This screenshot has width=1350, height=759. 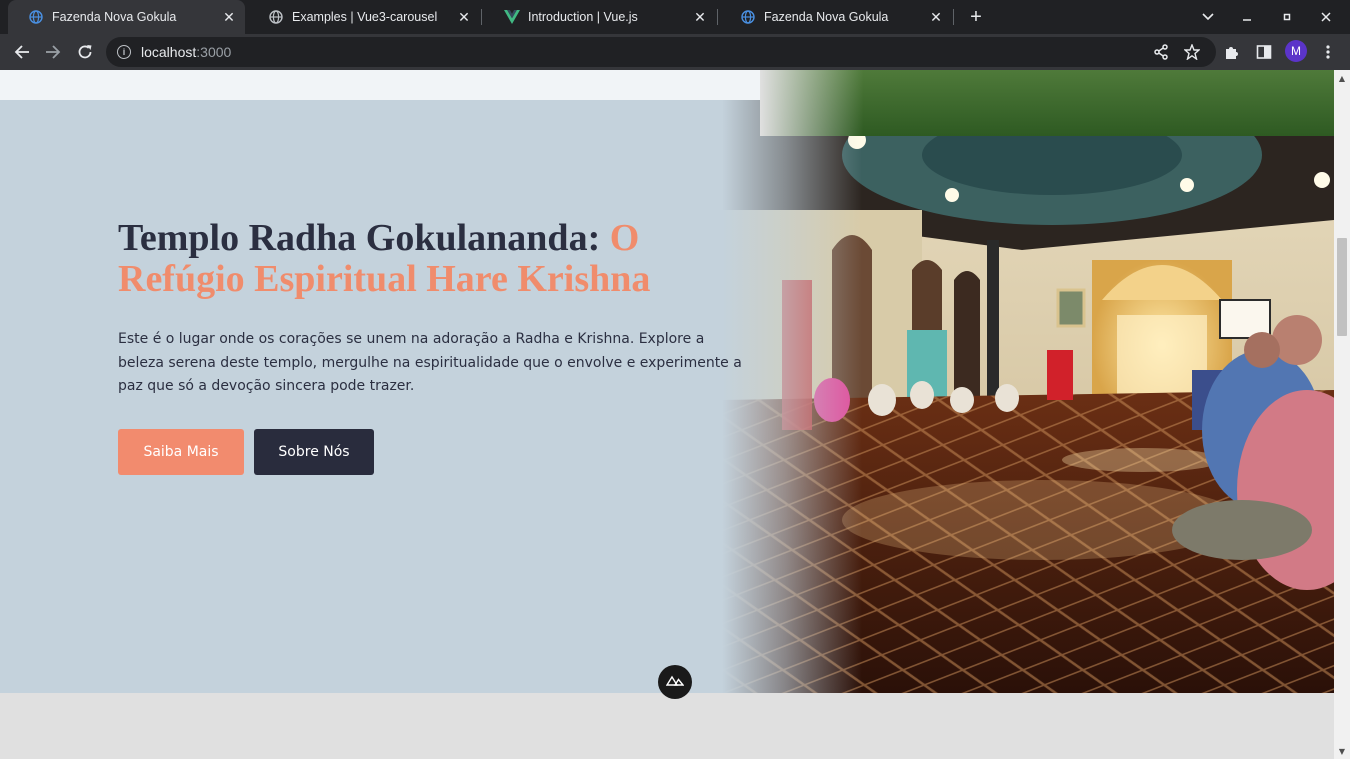 What do you see at coordinates (1342, 78) in the screenshot?
I see `scroll-up-arrow-icon: ▲` at bounding box center [1342, 78].